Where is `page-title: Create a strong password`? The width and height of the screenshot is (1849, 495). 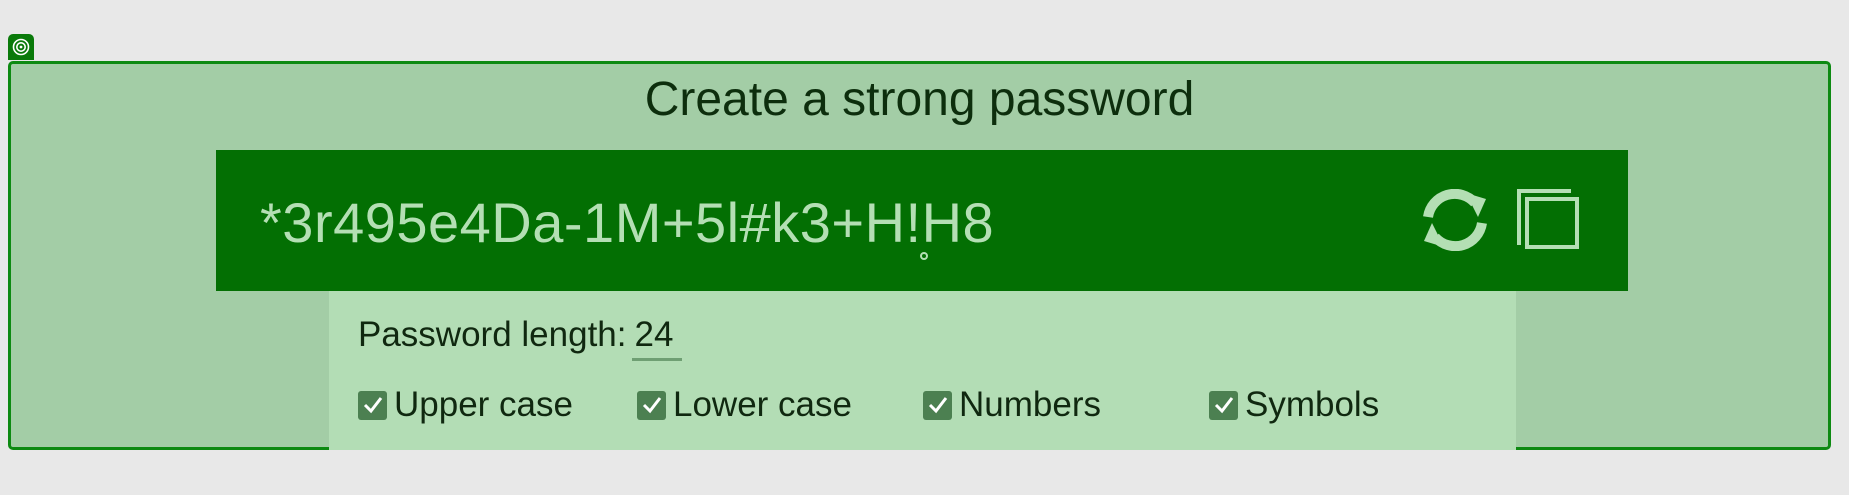
page-title: Create a strong password is located at coordinates (919, 99).